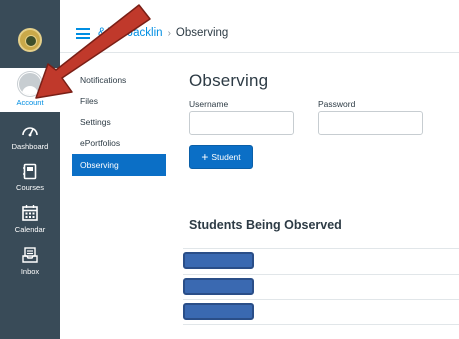 The height and width of the screenshot is (339, 459). Describe the element at coordinates (119, 165) in the screenshot. I see `section-nav-observing: Observing` at that location.